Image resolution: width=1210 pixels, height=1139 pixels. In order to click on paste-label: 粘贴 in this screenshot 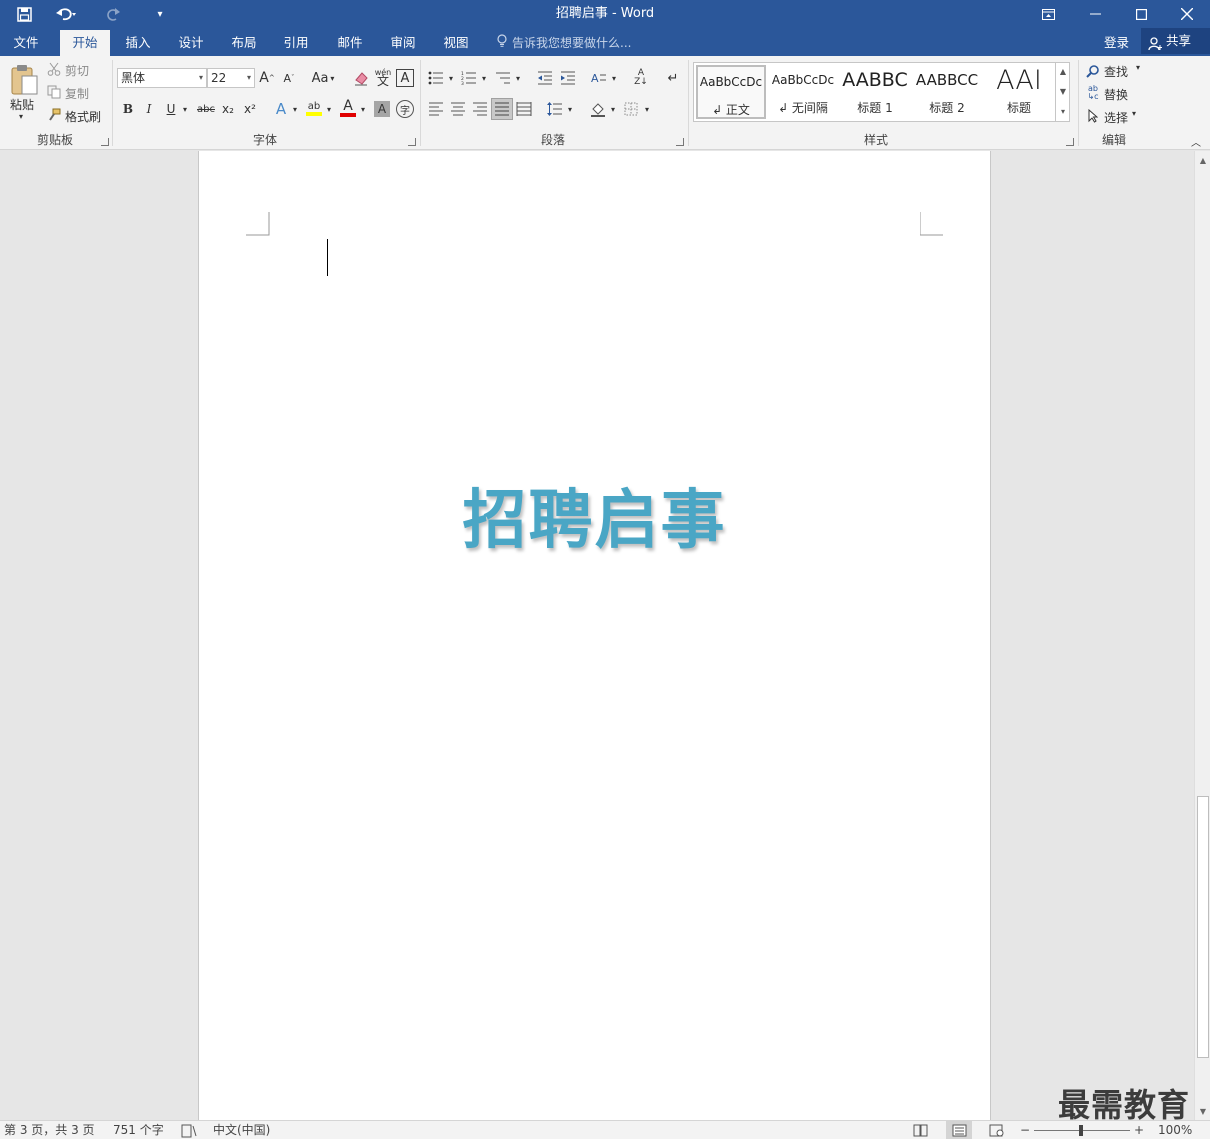, I will do `click(22, 104)`.